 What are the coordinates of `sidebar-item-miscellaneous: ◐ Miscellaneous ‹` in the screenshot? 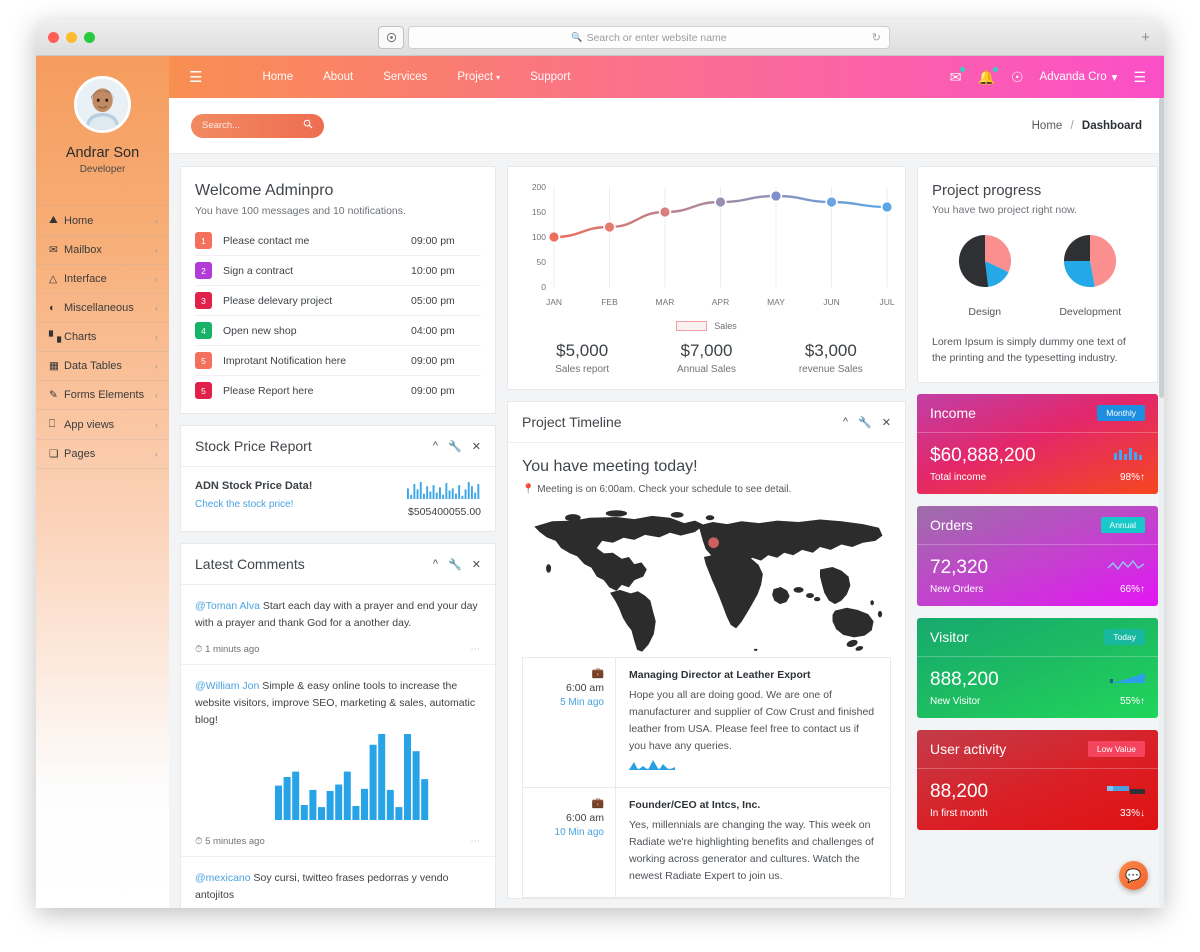 It's located at (102, 308).